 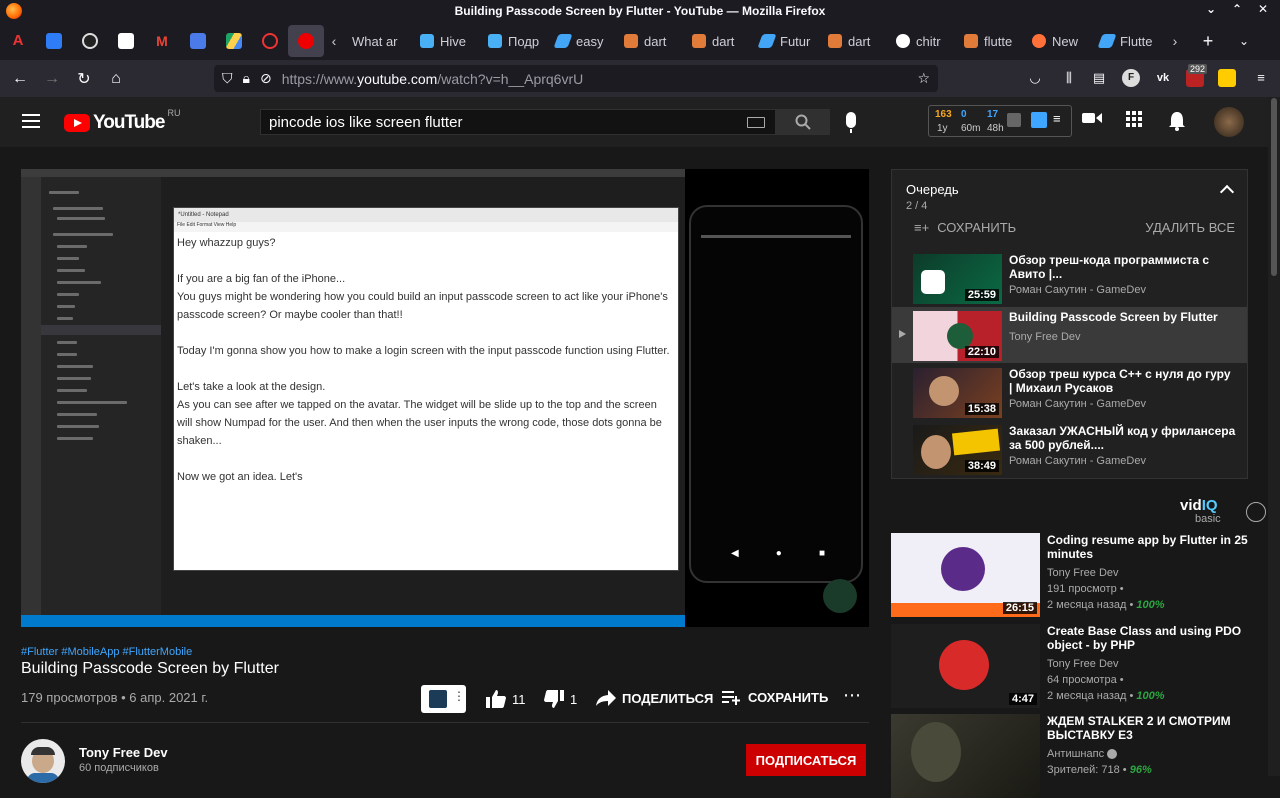 I want to click on pinned-tab-youtube, so click(x=306, y=41).